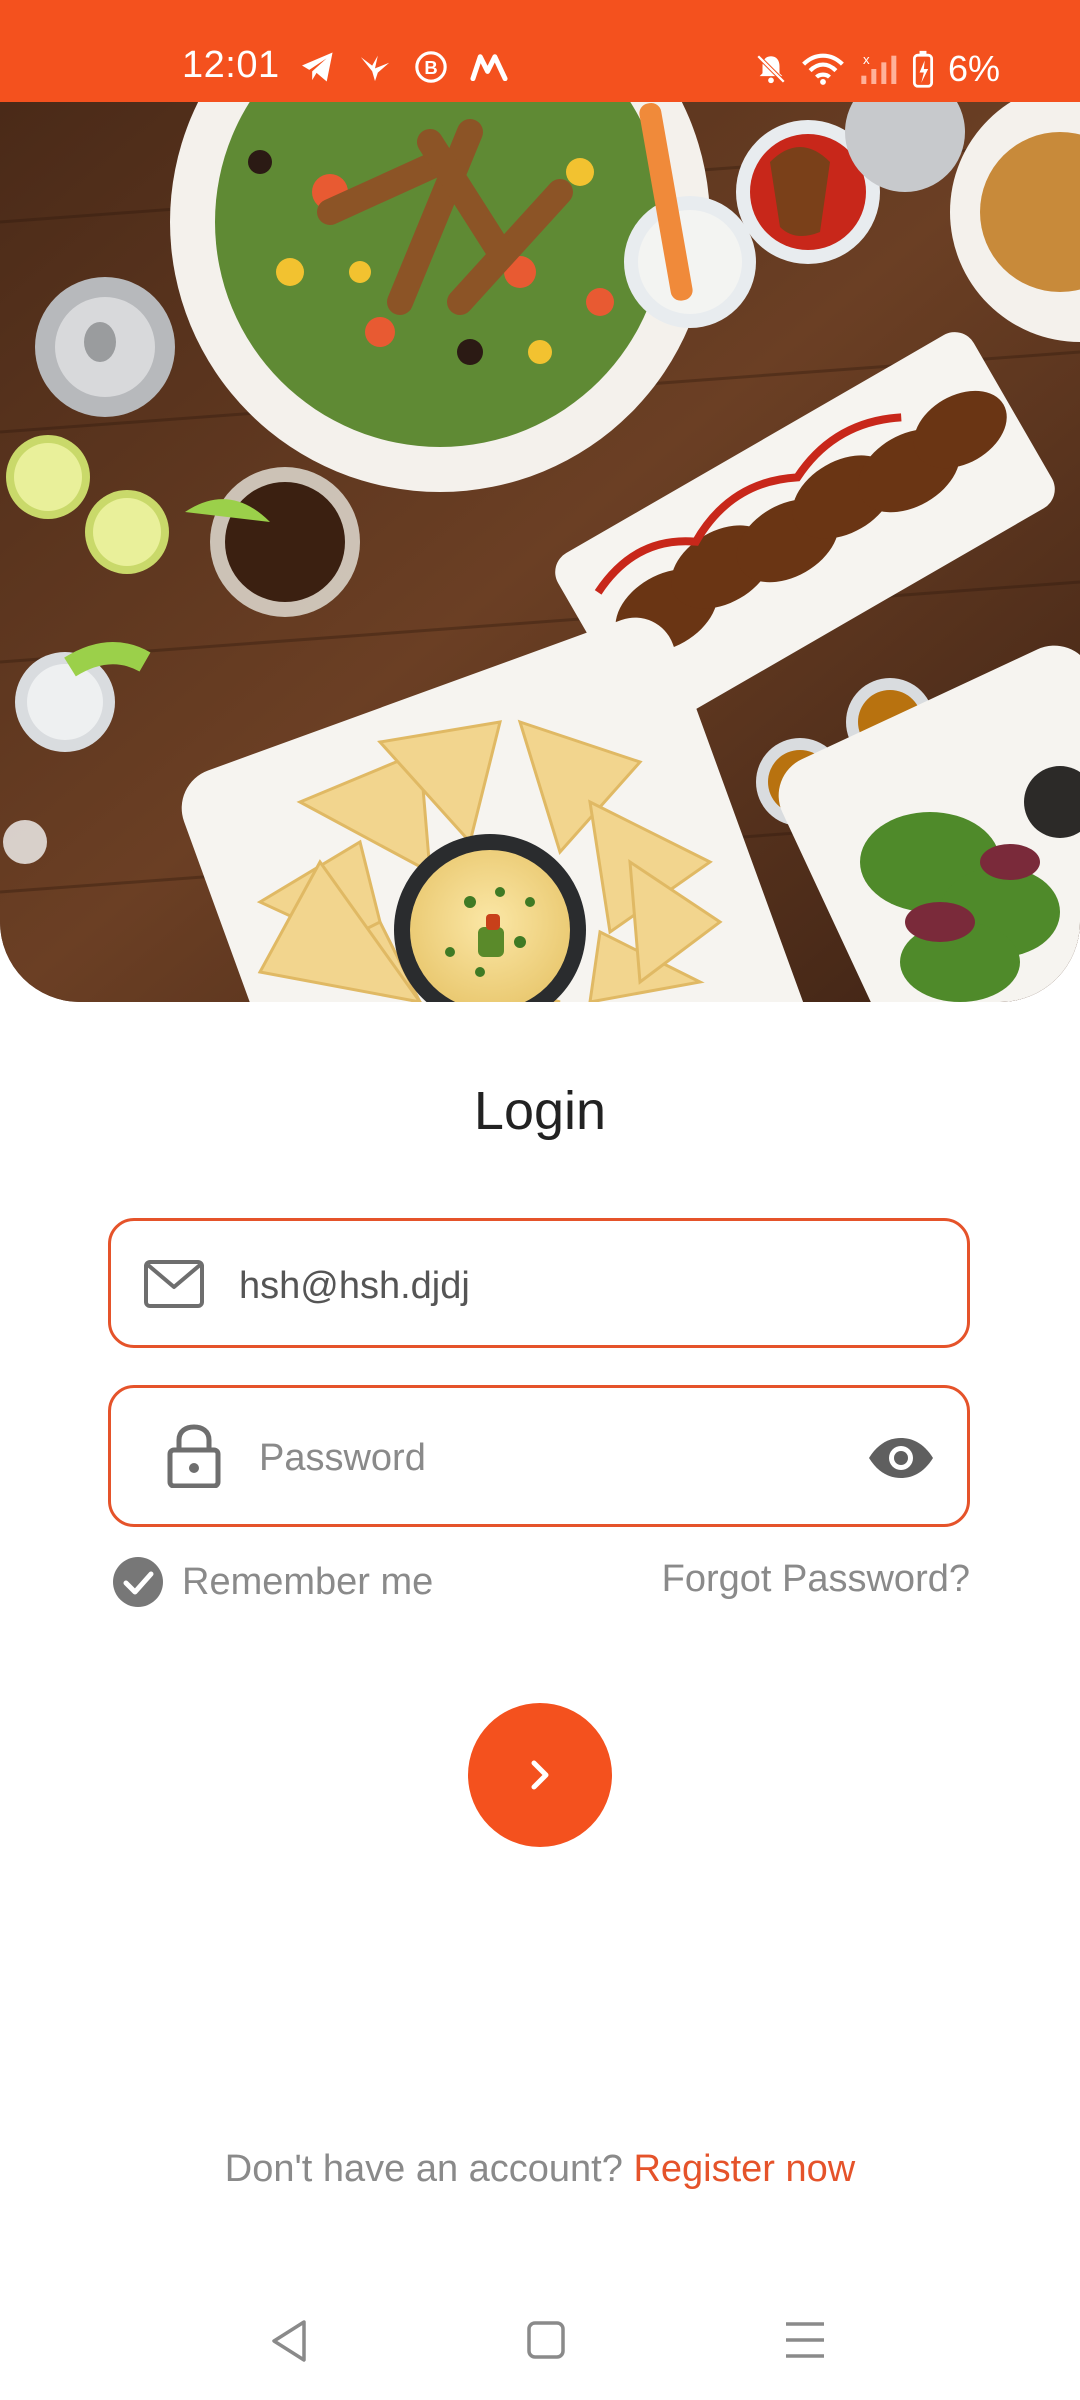 This screenshot has height=2400, width=1080. What do you see at coordinates (404, 67) in the screenshot?
I see `status-notification-icons: B` at bounding box center [404, 67].